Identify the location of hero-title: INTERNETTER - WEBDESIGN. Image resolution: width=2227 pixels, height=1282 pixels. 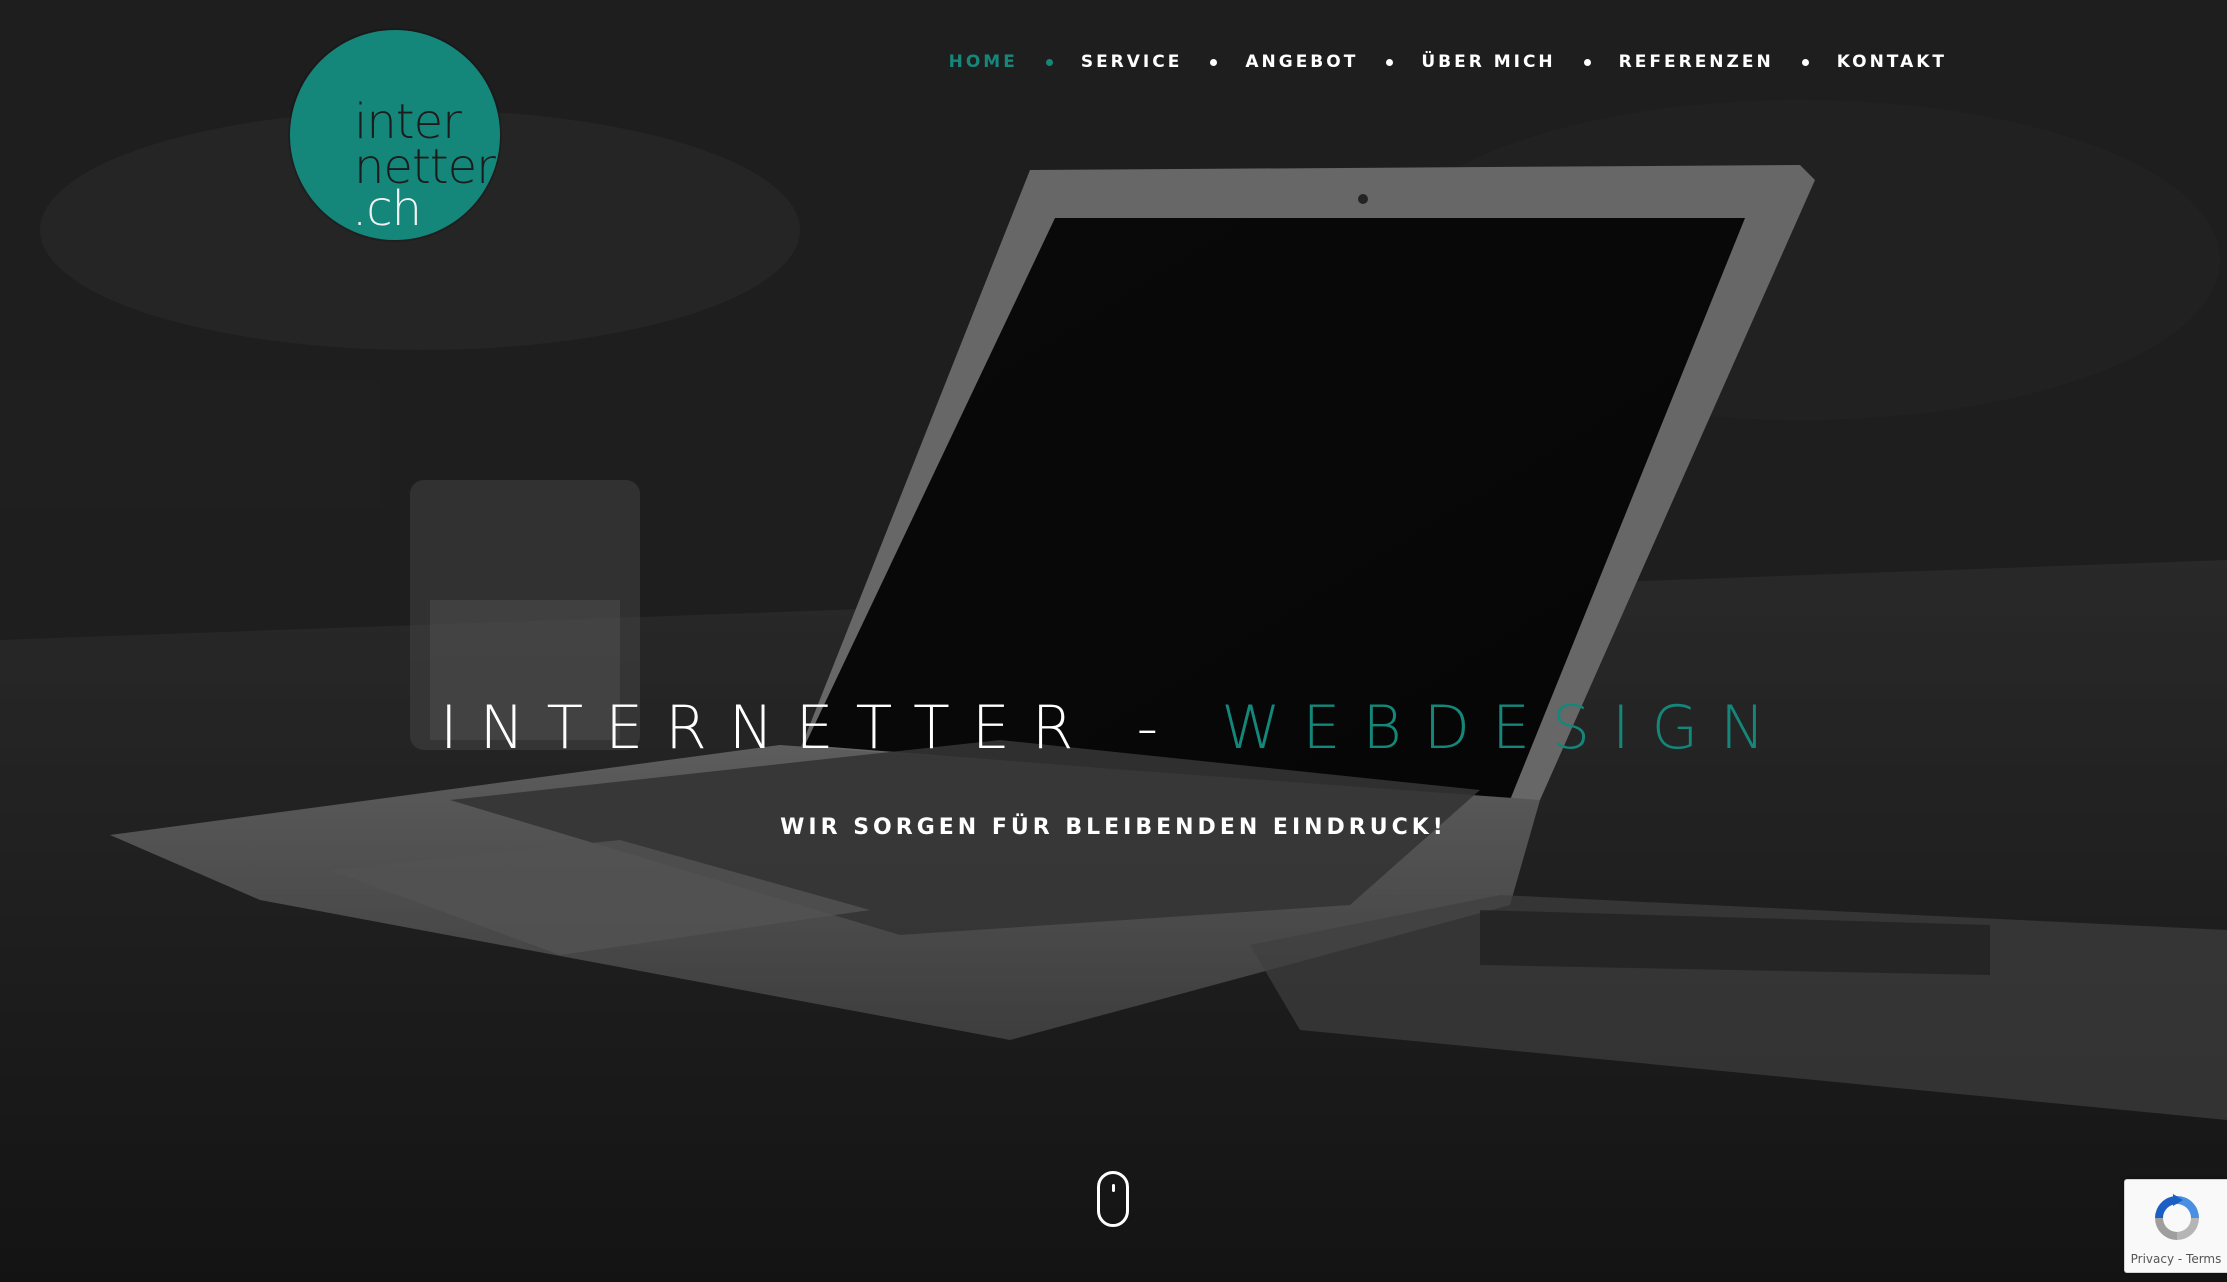
(1113, 728).